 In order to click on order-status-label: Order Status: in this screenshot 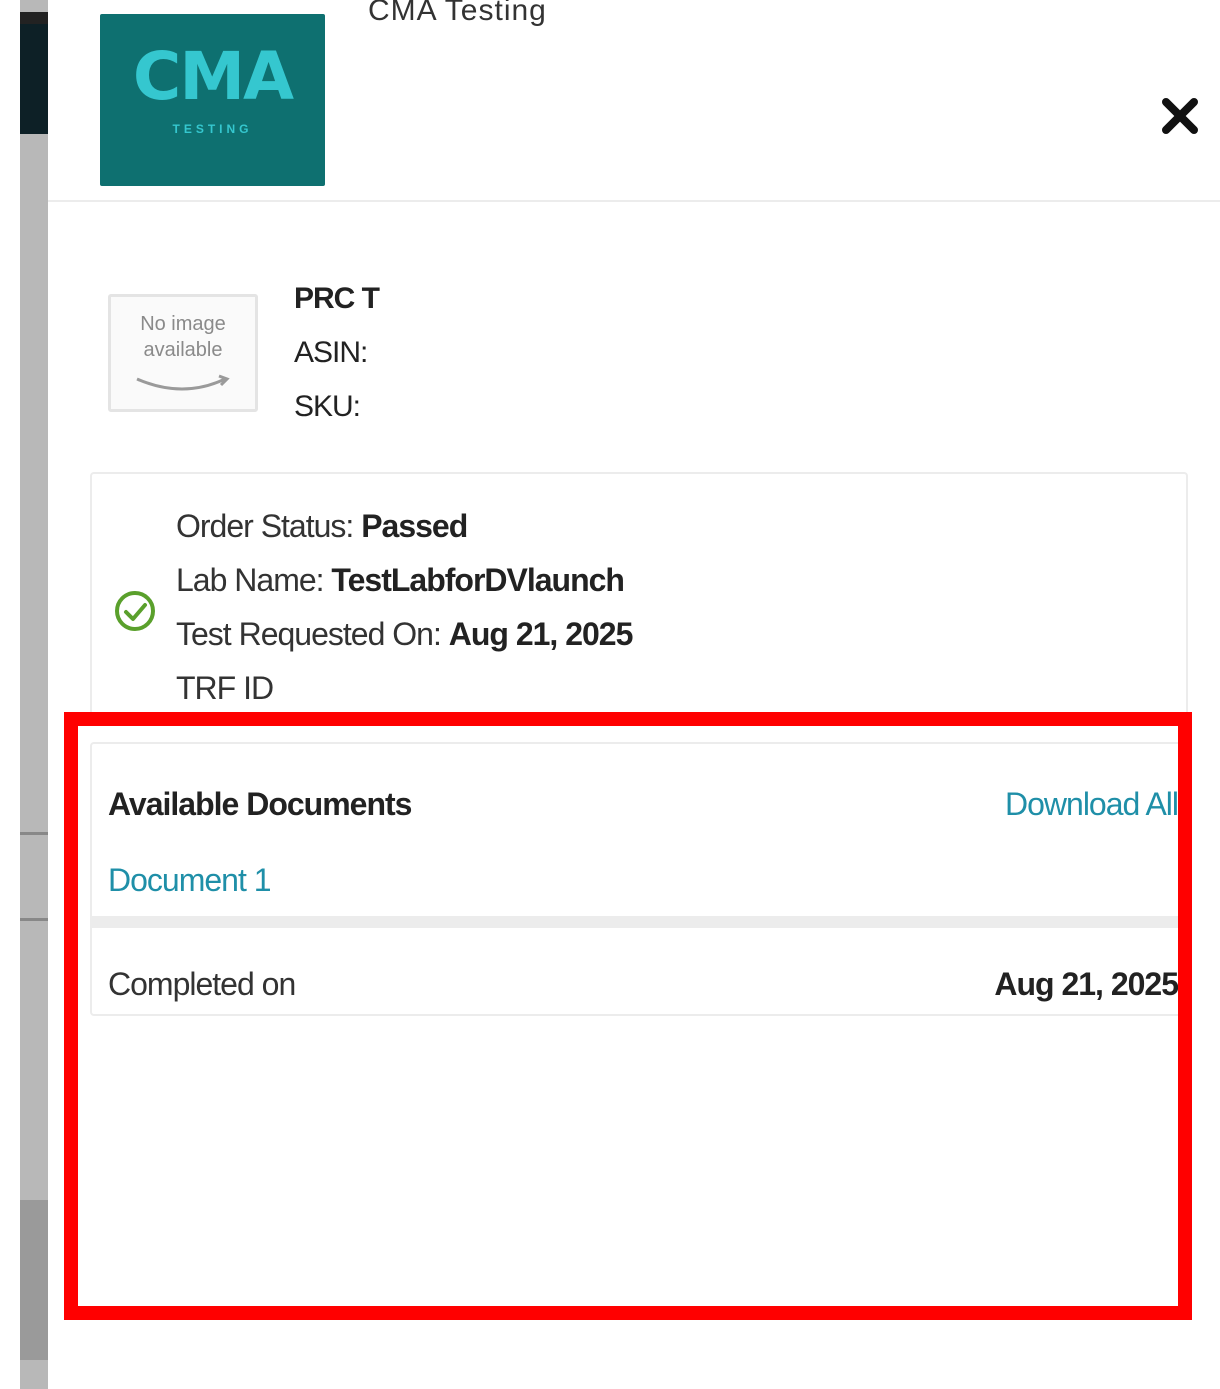, I will do `click(265, 526)`.